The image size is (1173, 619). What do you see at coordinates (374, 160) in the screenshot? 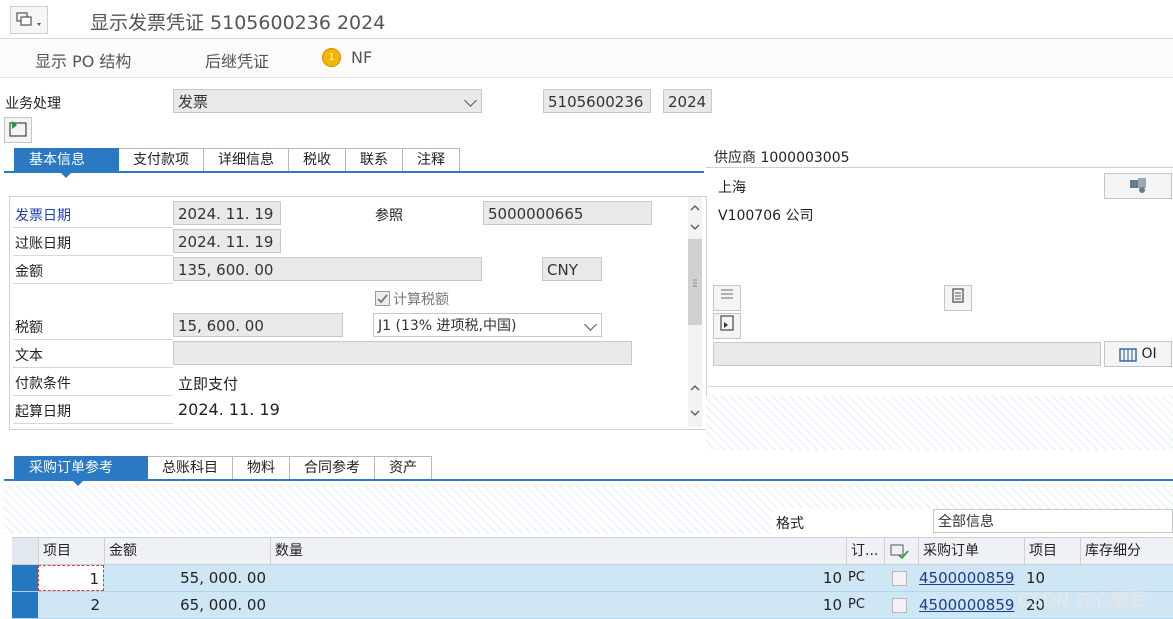
I see `tab-contact: 联系` at bounding box center [374, 160].